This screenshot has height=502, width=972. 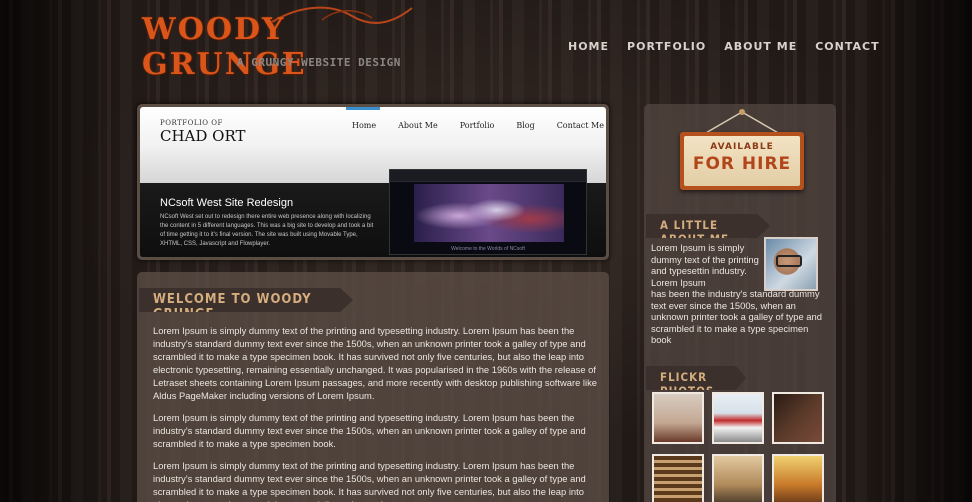 I want to click on screenshot-artwork, so click(x=489, y=213).